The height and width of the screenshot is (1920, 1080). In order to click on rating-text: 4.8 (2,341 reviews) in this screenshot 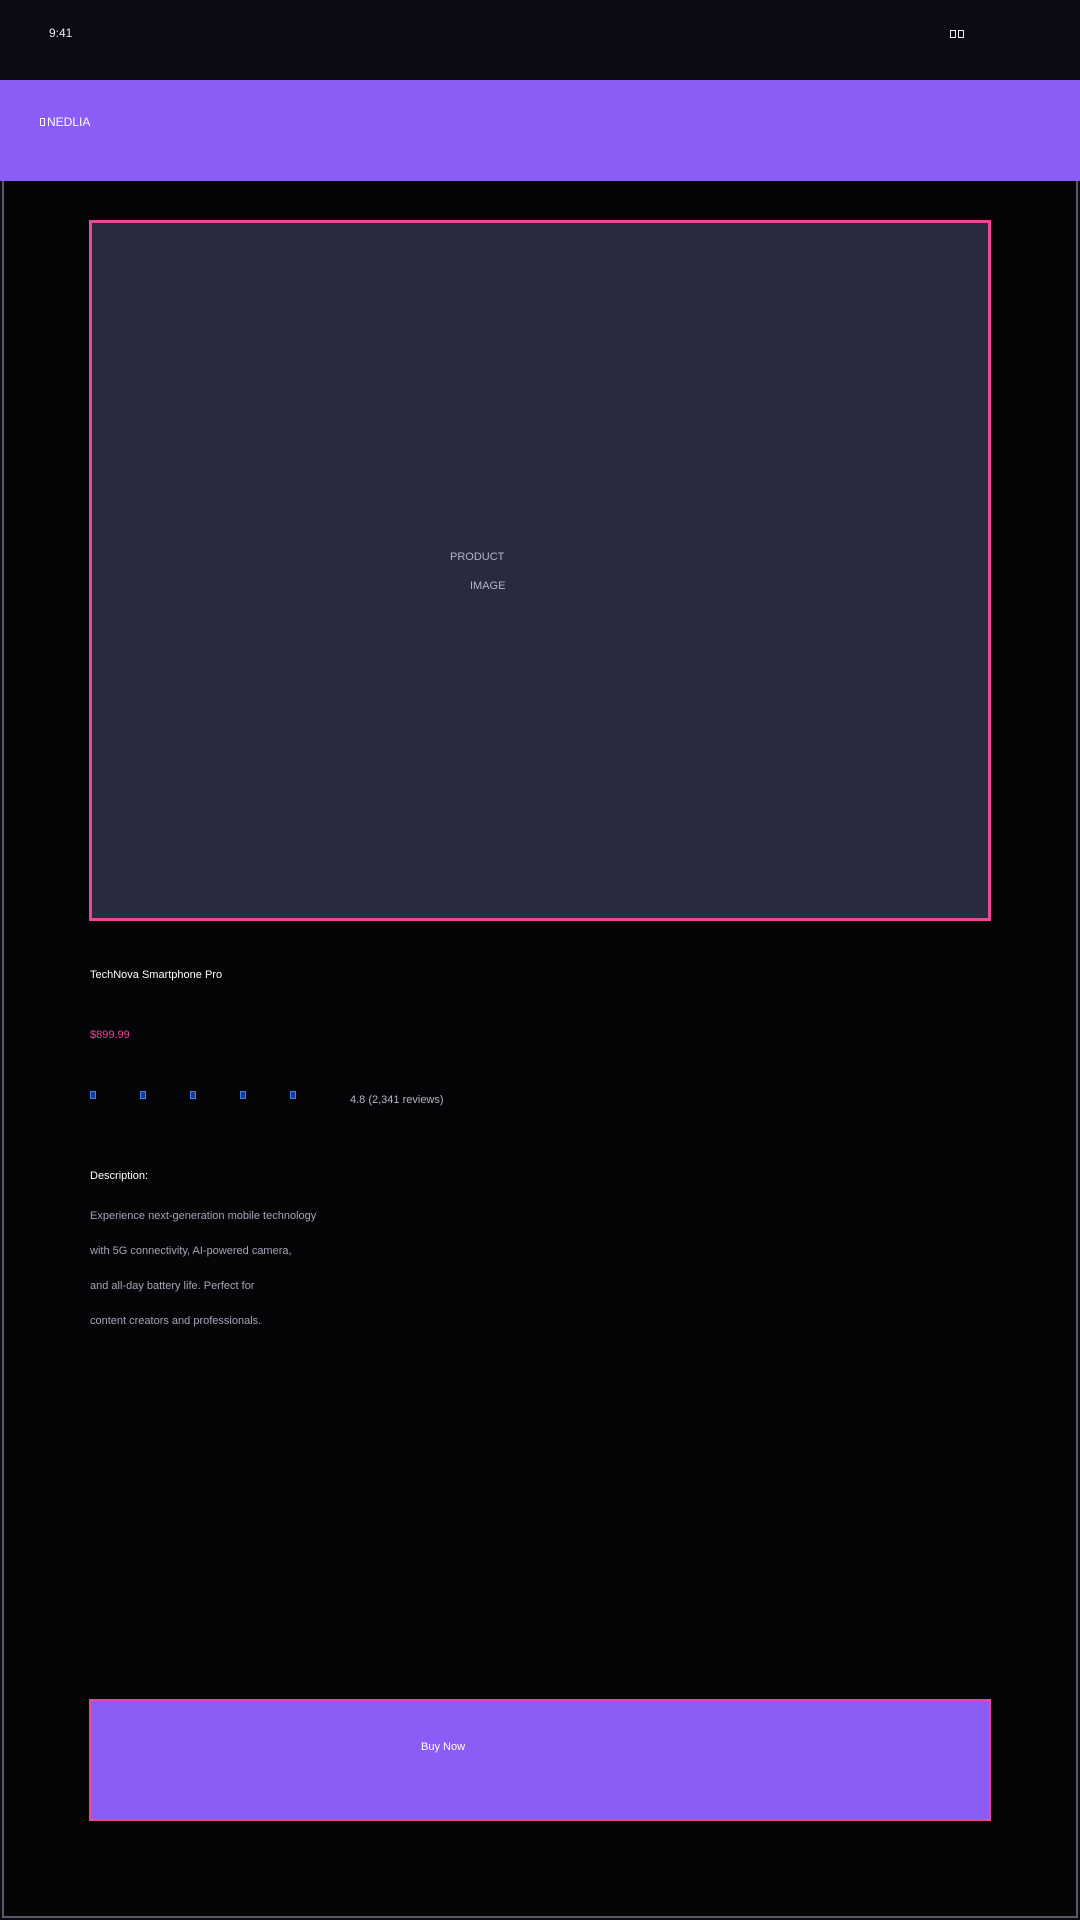, I will do `click(397, 1100)`.